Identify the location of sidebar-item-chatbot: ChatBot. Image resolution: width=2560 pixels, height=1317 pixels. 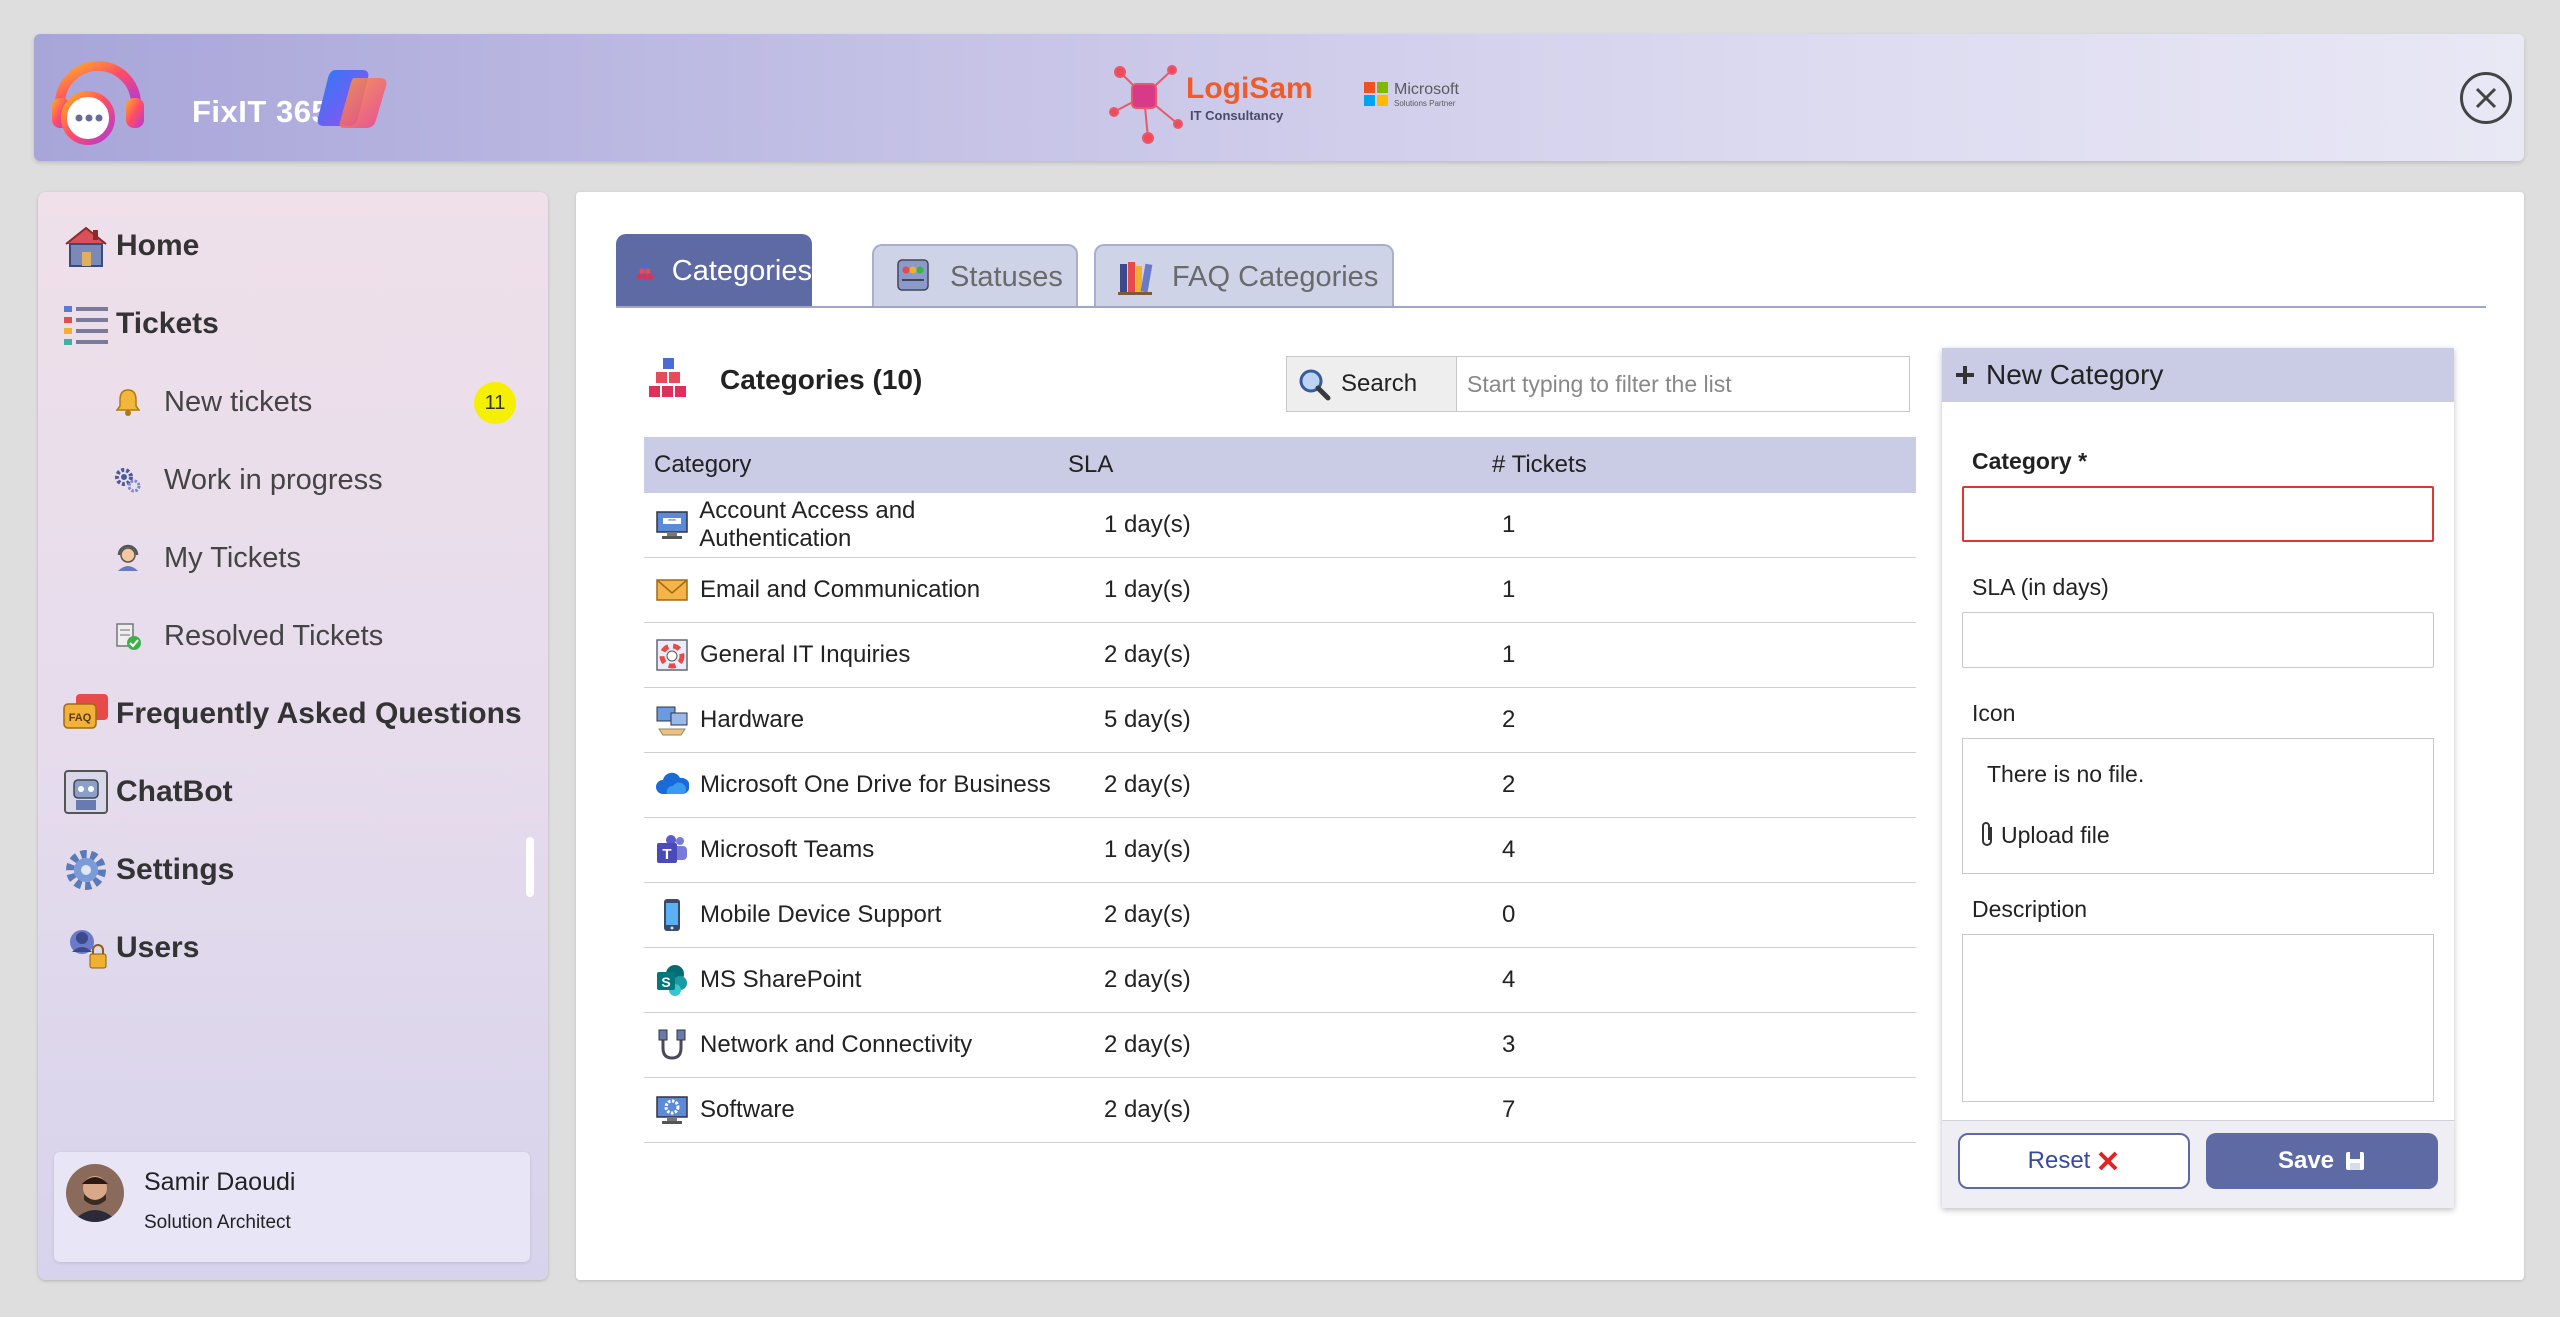
(146, 792).